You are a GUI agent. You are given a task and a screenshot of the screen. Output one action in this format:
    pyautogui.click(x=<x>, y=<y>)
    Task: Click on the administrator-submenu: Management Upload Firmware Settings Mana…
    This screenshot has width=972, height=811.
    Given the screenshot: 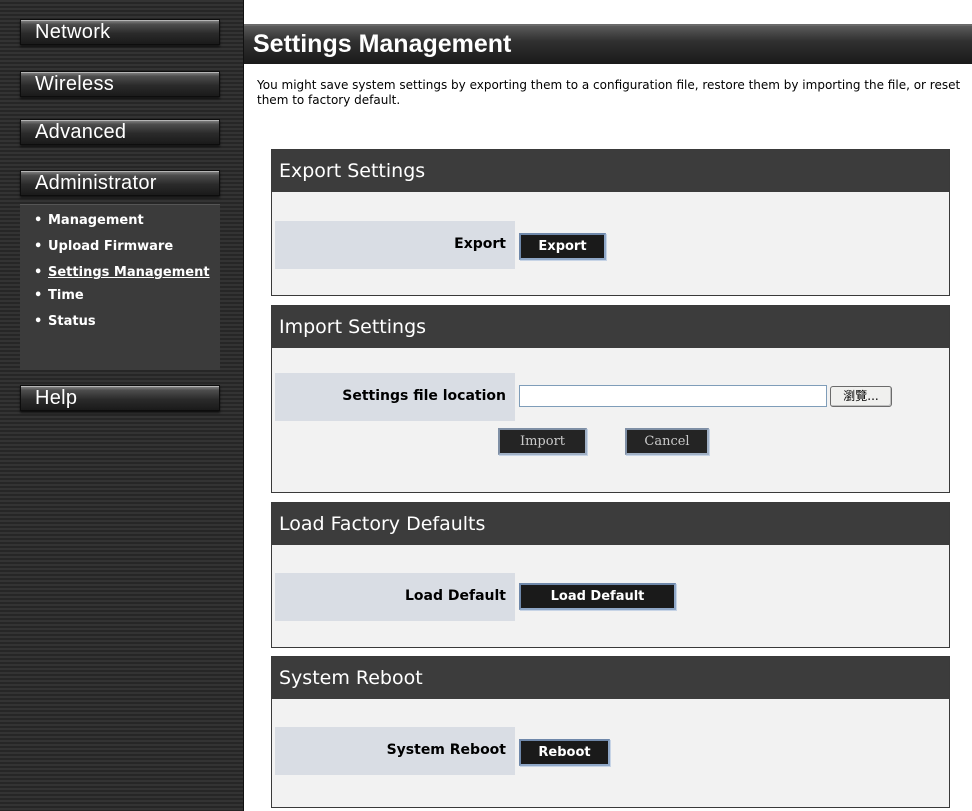 What is the action you would take?
    pyautogui.click(x=120, y=287)
    